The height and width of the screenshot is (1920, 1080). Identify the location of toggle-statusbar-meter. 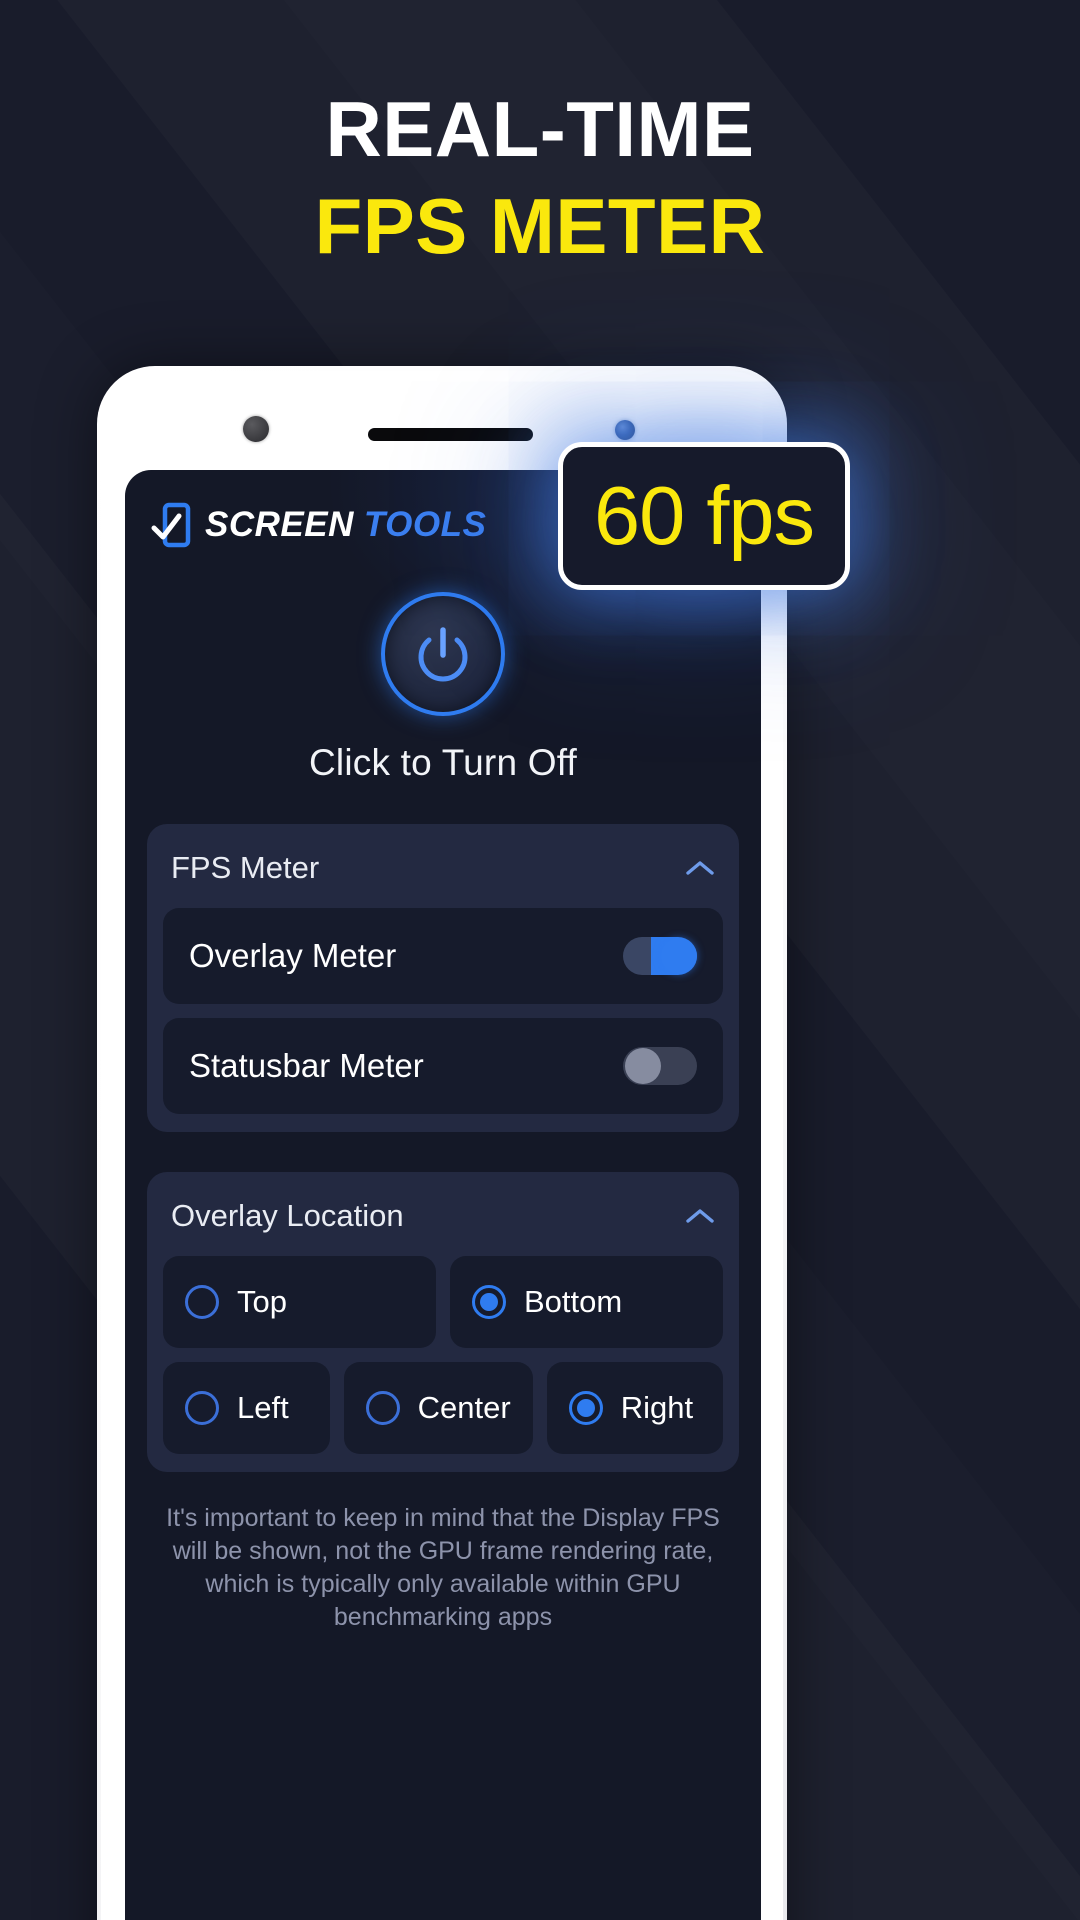
(660, 1066).